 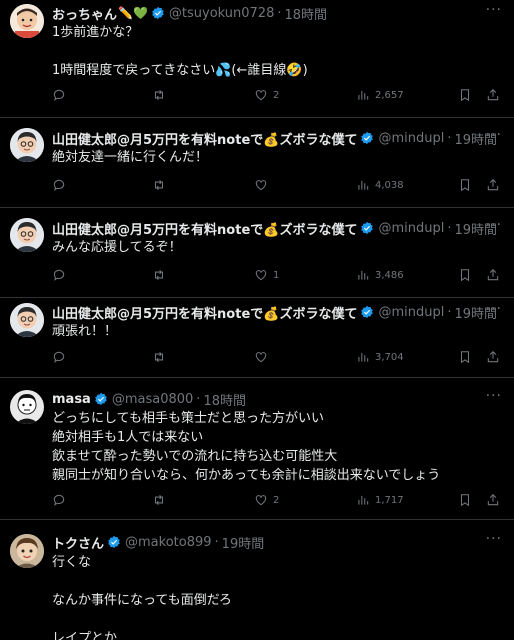 I want to click on user-handle: @makoto899, so click(x=168, y=542).